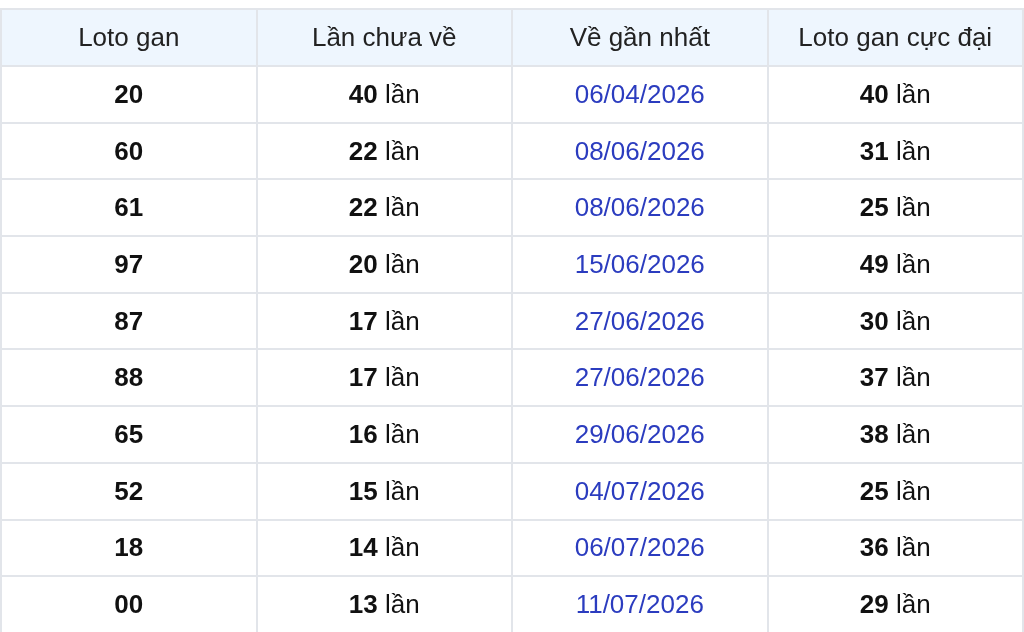  I want to click on table-cell: 38 lần, so click(895, 434).